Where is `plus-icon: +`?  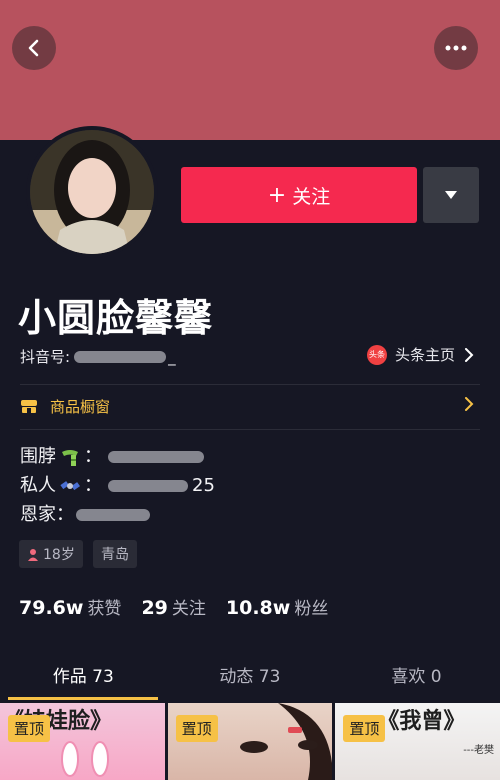 plus-icon: + is located at coordinates (277, 195).